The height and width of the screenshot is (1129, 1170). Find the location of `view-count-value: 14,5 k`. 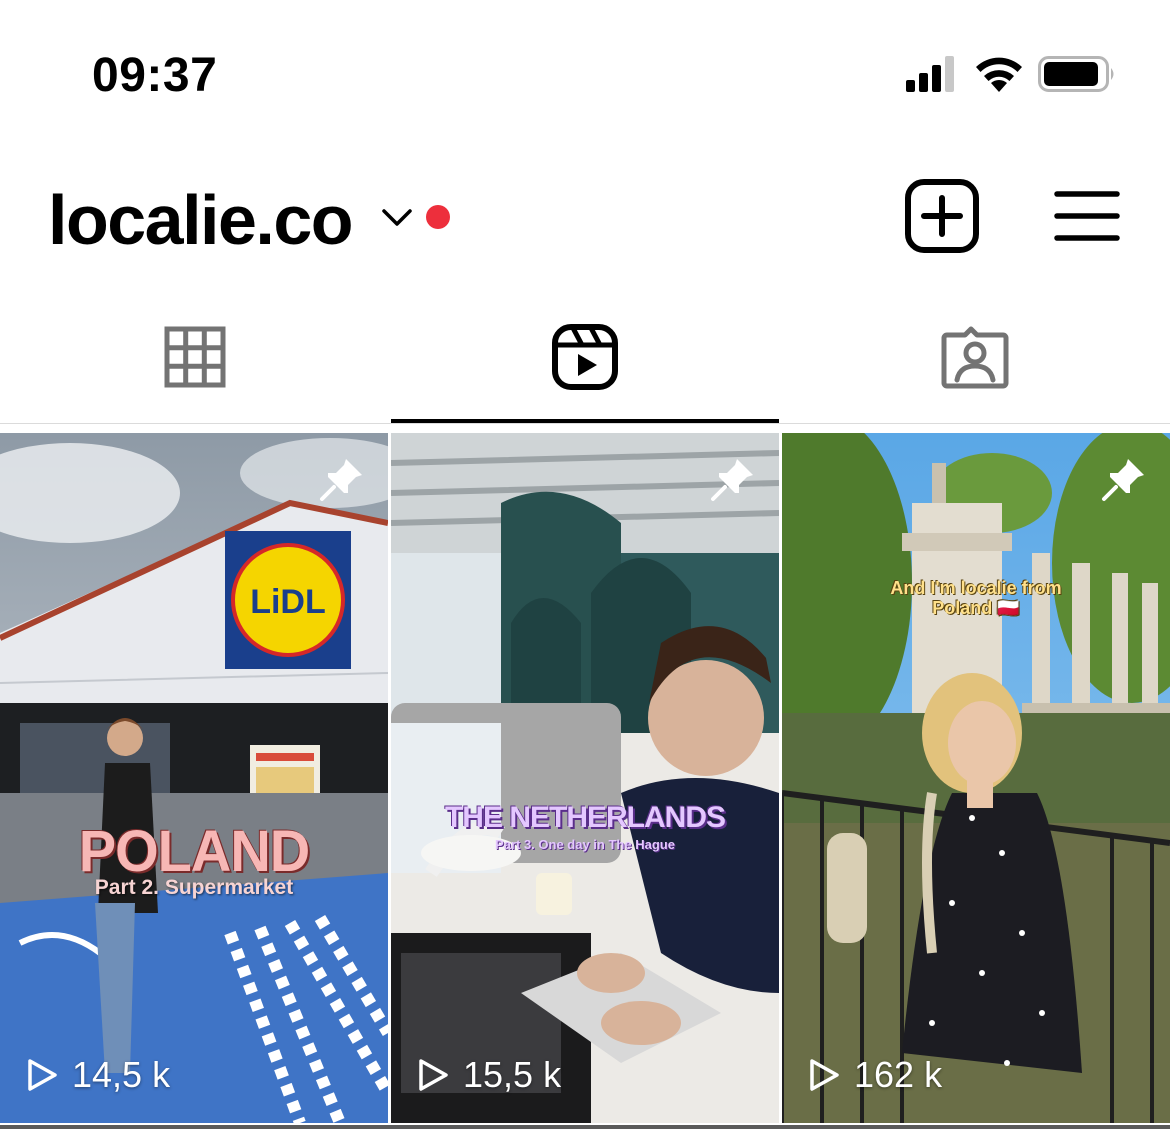

view-count-value: 14,5 k is located at coordinates (121, 1074).